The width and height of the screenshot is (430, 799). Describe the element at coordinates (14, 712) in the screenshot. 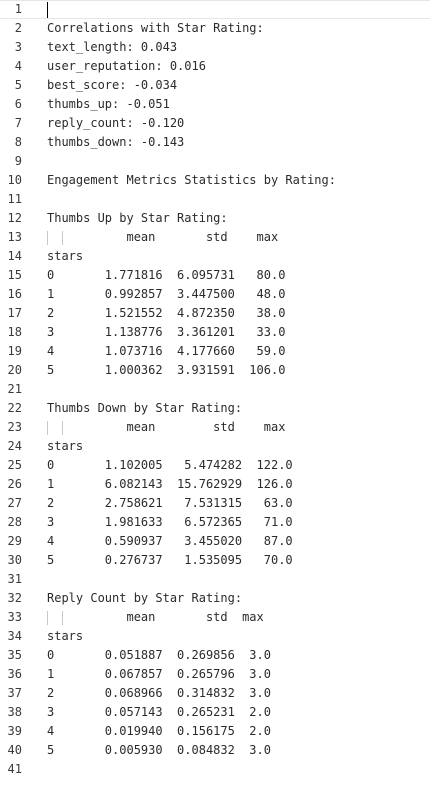

I see `line-number: 38` at that location.